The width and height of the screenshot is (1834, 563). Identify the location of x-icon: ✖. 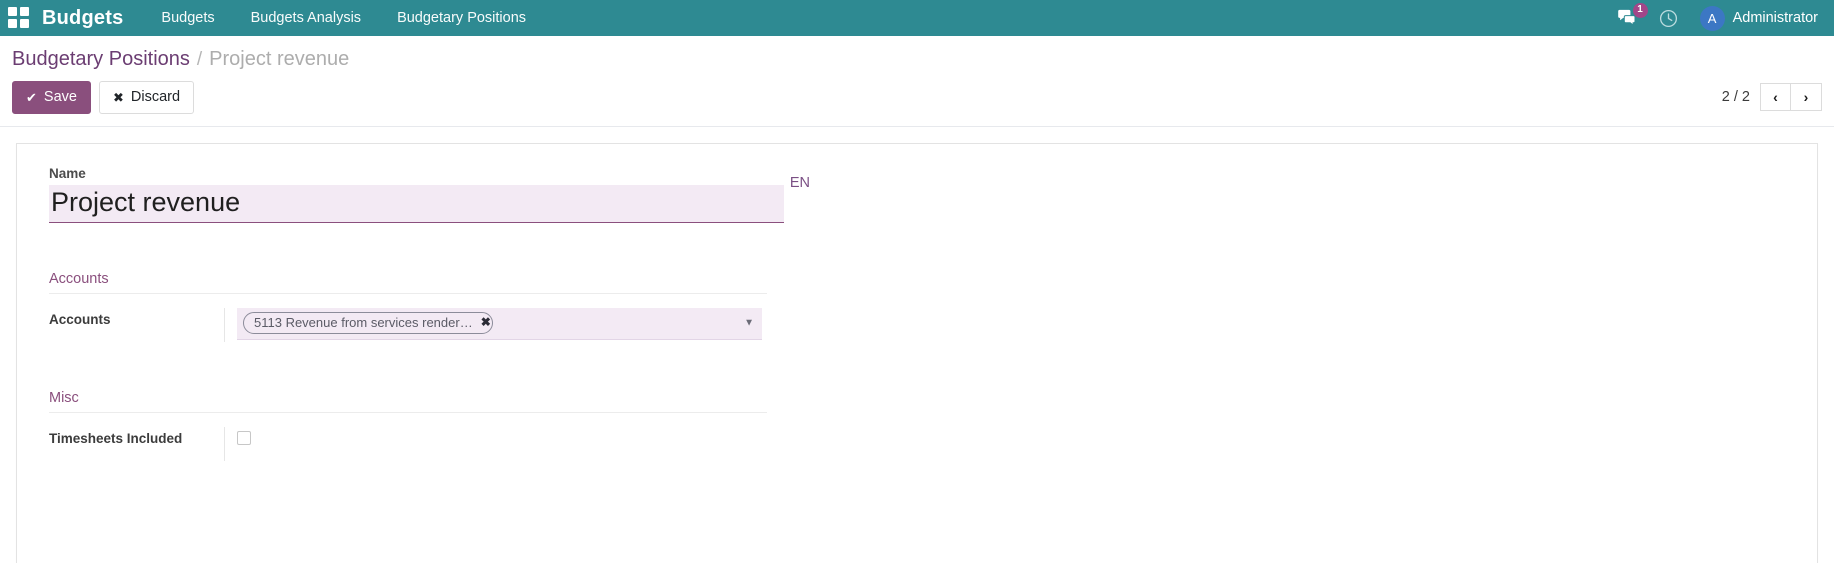
(118, 97).